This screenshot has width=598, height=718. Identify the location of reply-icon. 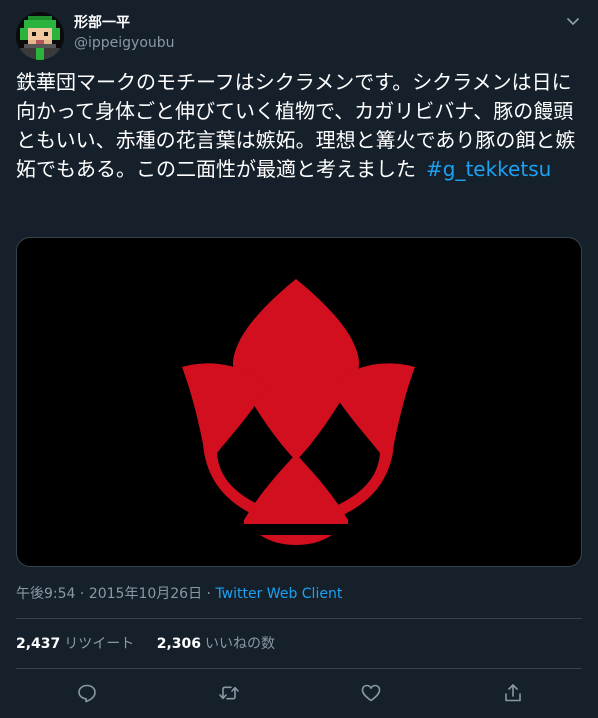
(87, 693).